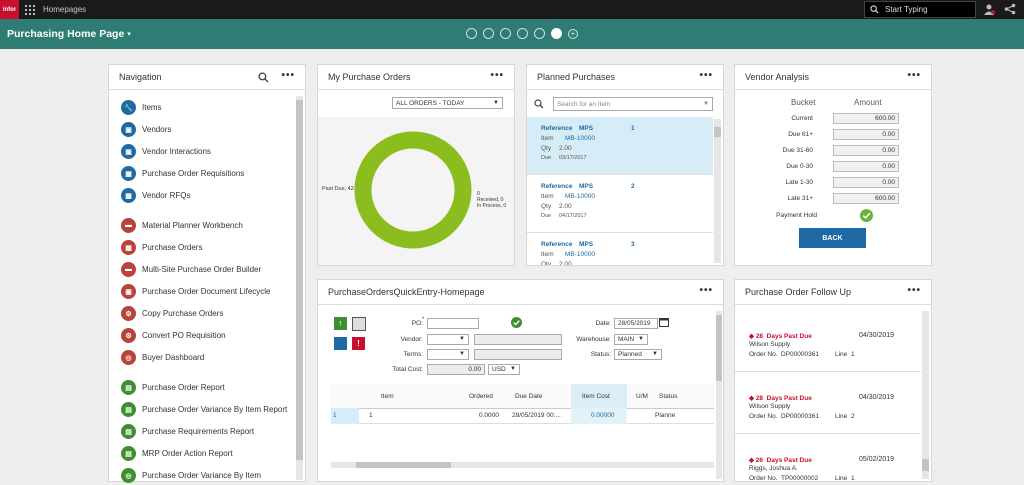  Describe the element at coordinates (202, 269) in the screenshot. I see `nav-item-label: Multi-Site Purchase Order Builder` at that location.